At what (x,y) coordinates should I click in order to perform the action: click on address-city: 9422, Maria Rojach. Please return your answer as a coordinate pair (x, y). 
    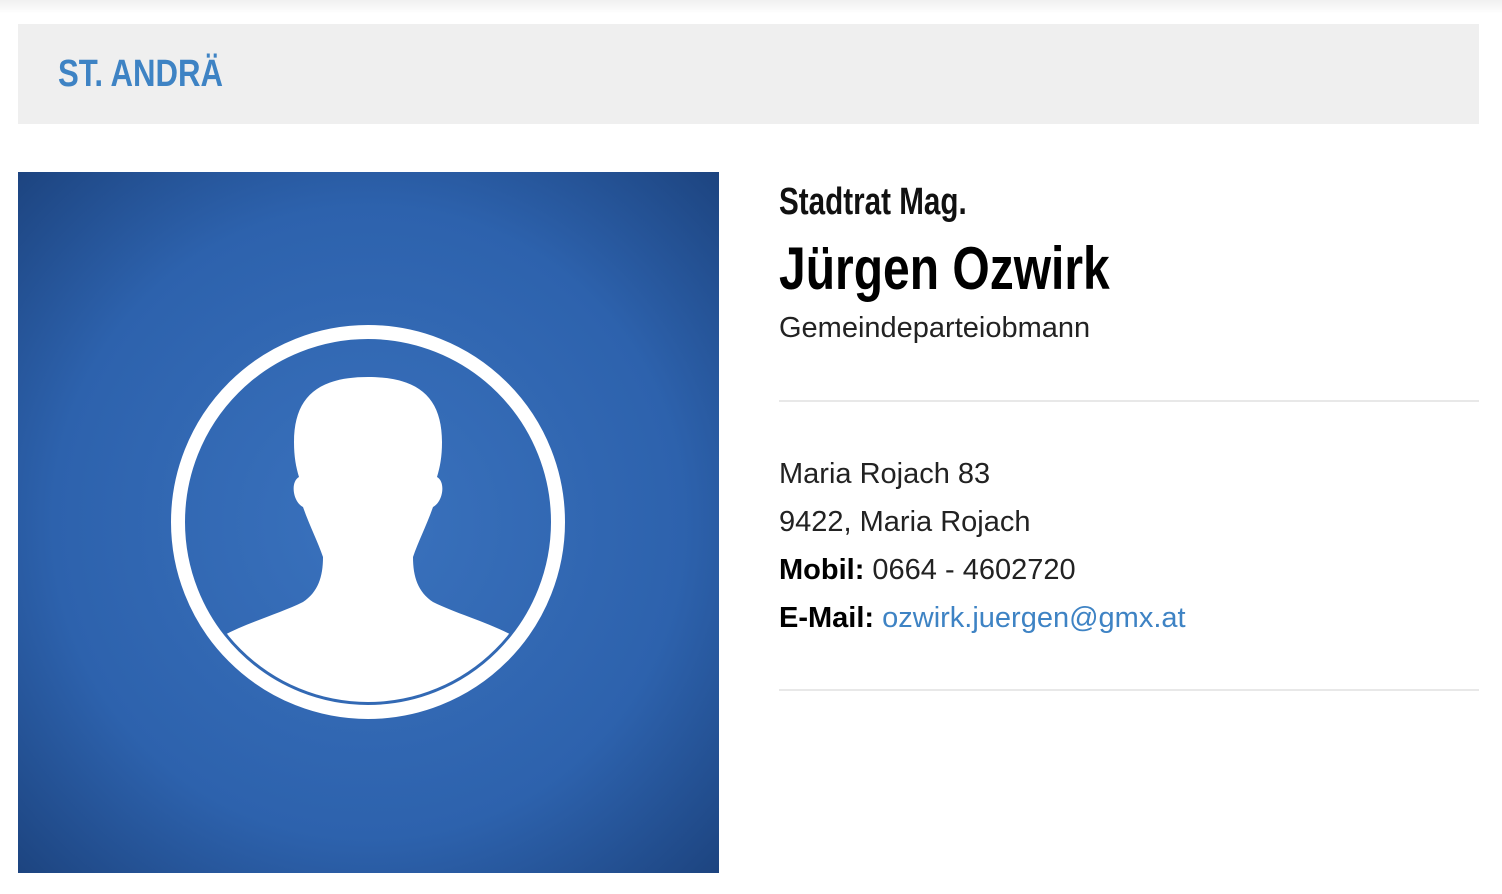
    Looking at the image, I should click on (905, 522).